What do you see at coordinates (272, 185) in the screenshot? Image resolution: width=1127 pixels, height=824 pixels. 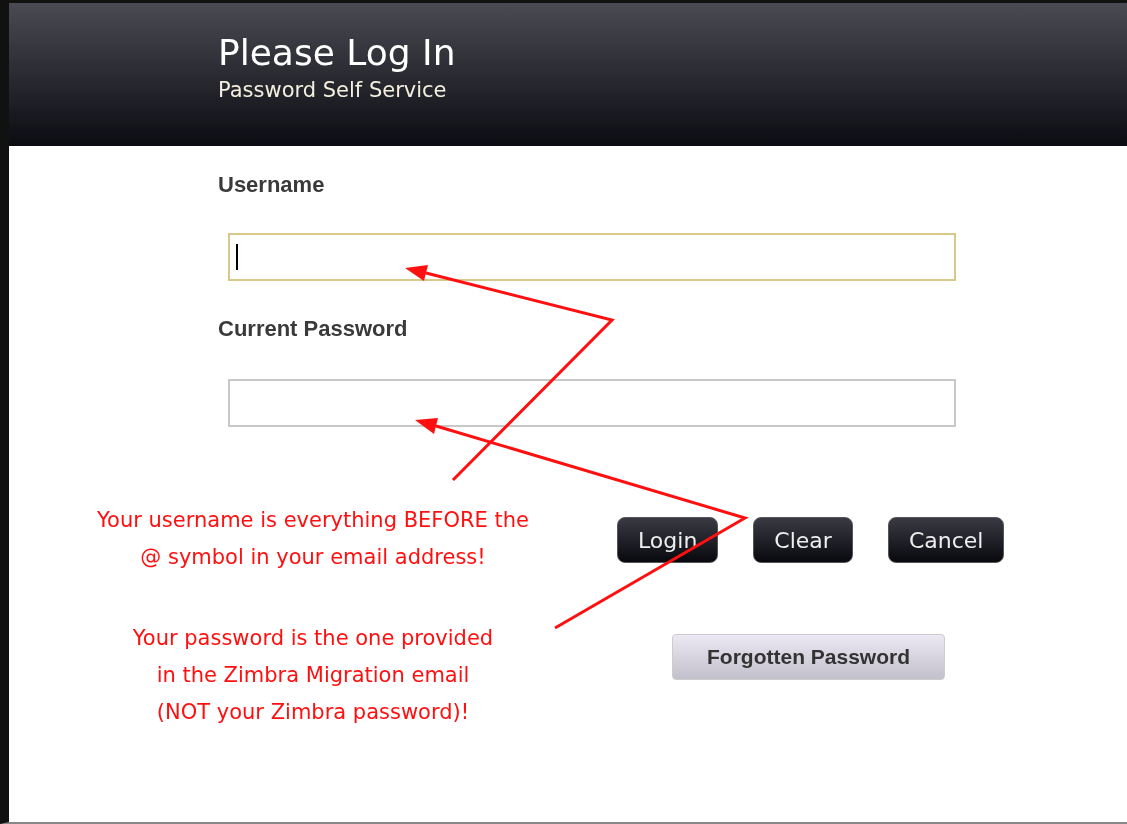 I see `field-label: Username` at bounding box center [272, 185].